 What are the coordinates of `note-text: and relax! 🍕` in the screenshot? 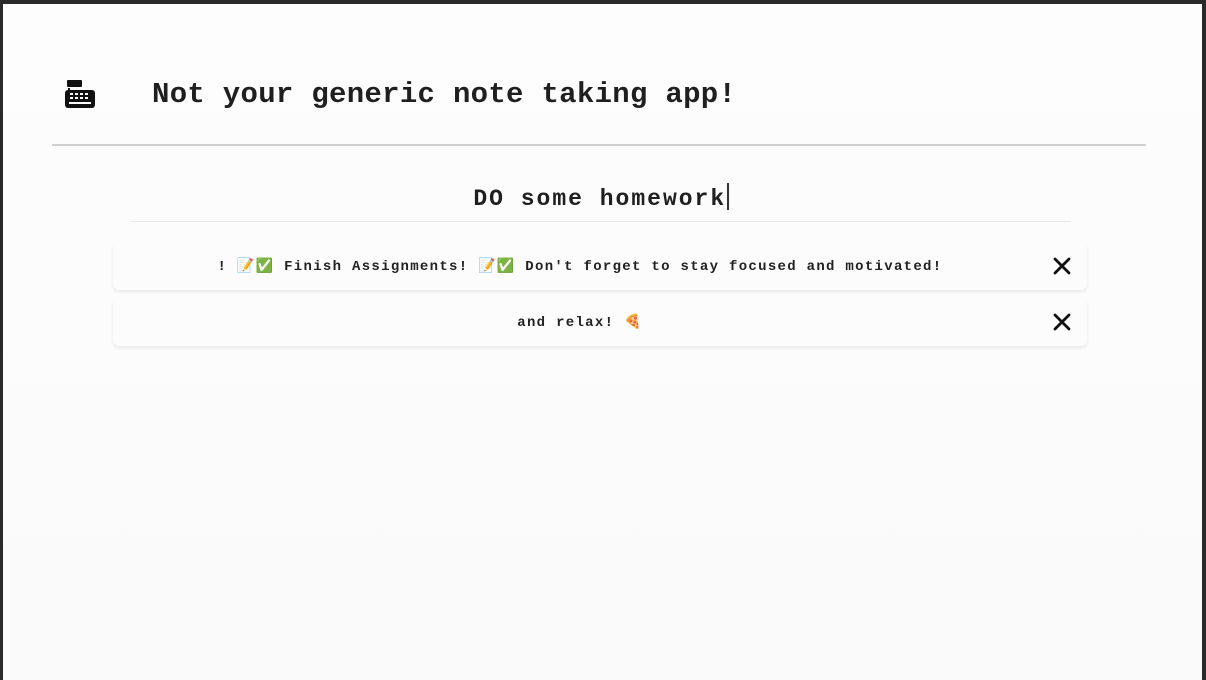 It's located at (580, 322).